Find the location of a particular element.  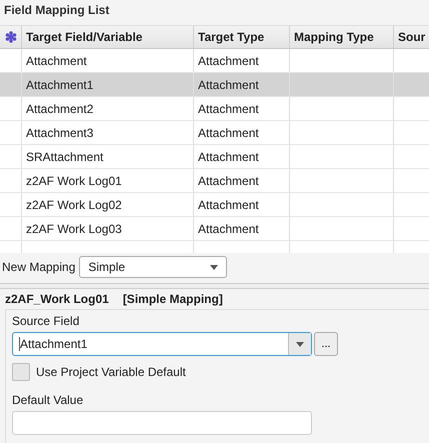

dropdown-button is located at coordinates (299, 344).